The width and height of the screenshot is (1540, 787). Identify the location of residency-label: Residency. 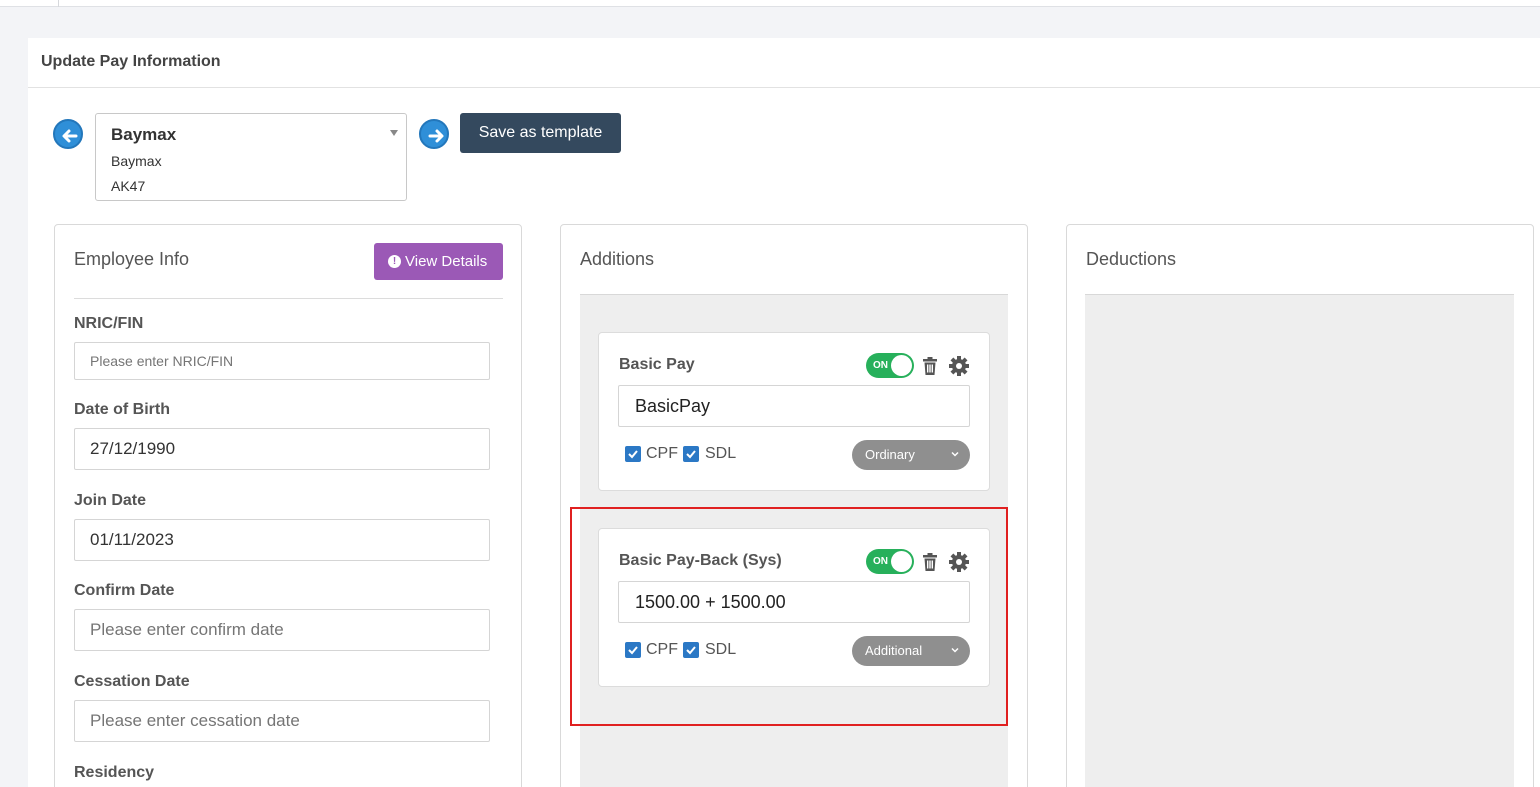
(114, 772).